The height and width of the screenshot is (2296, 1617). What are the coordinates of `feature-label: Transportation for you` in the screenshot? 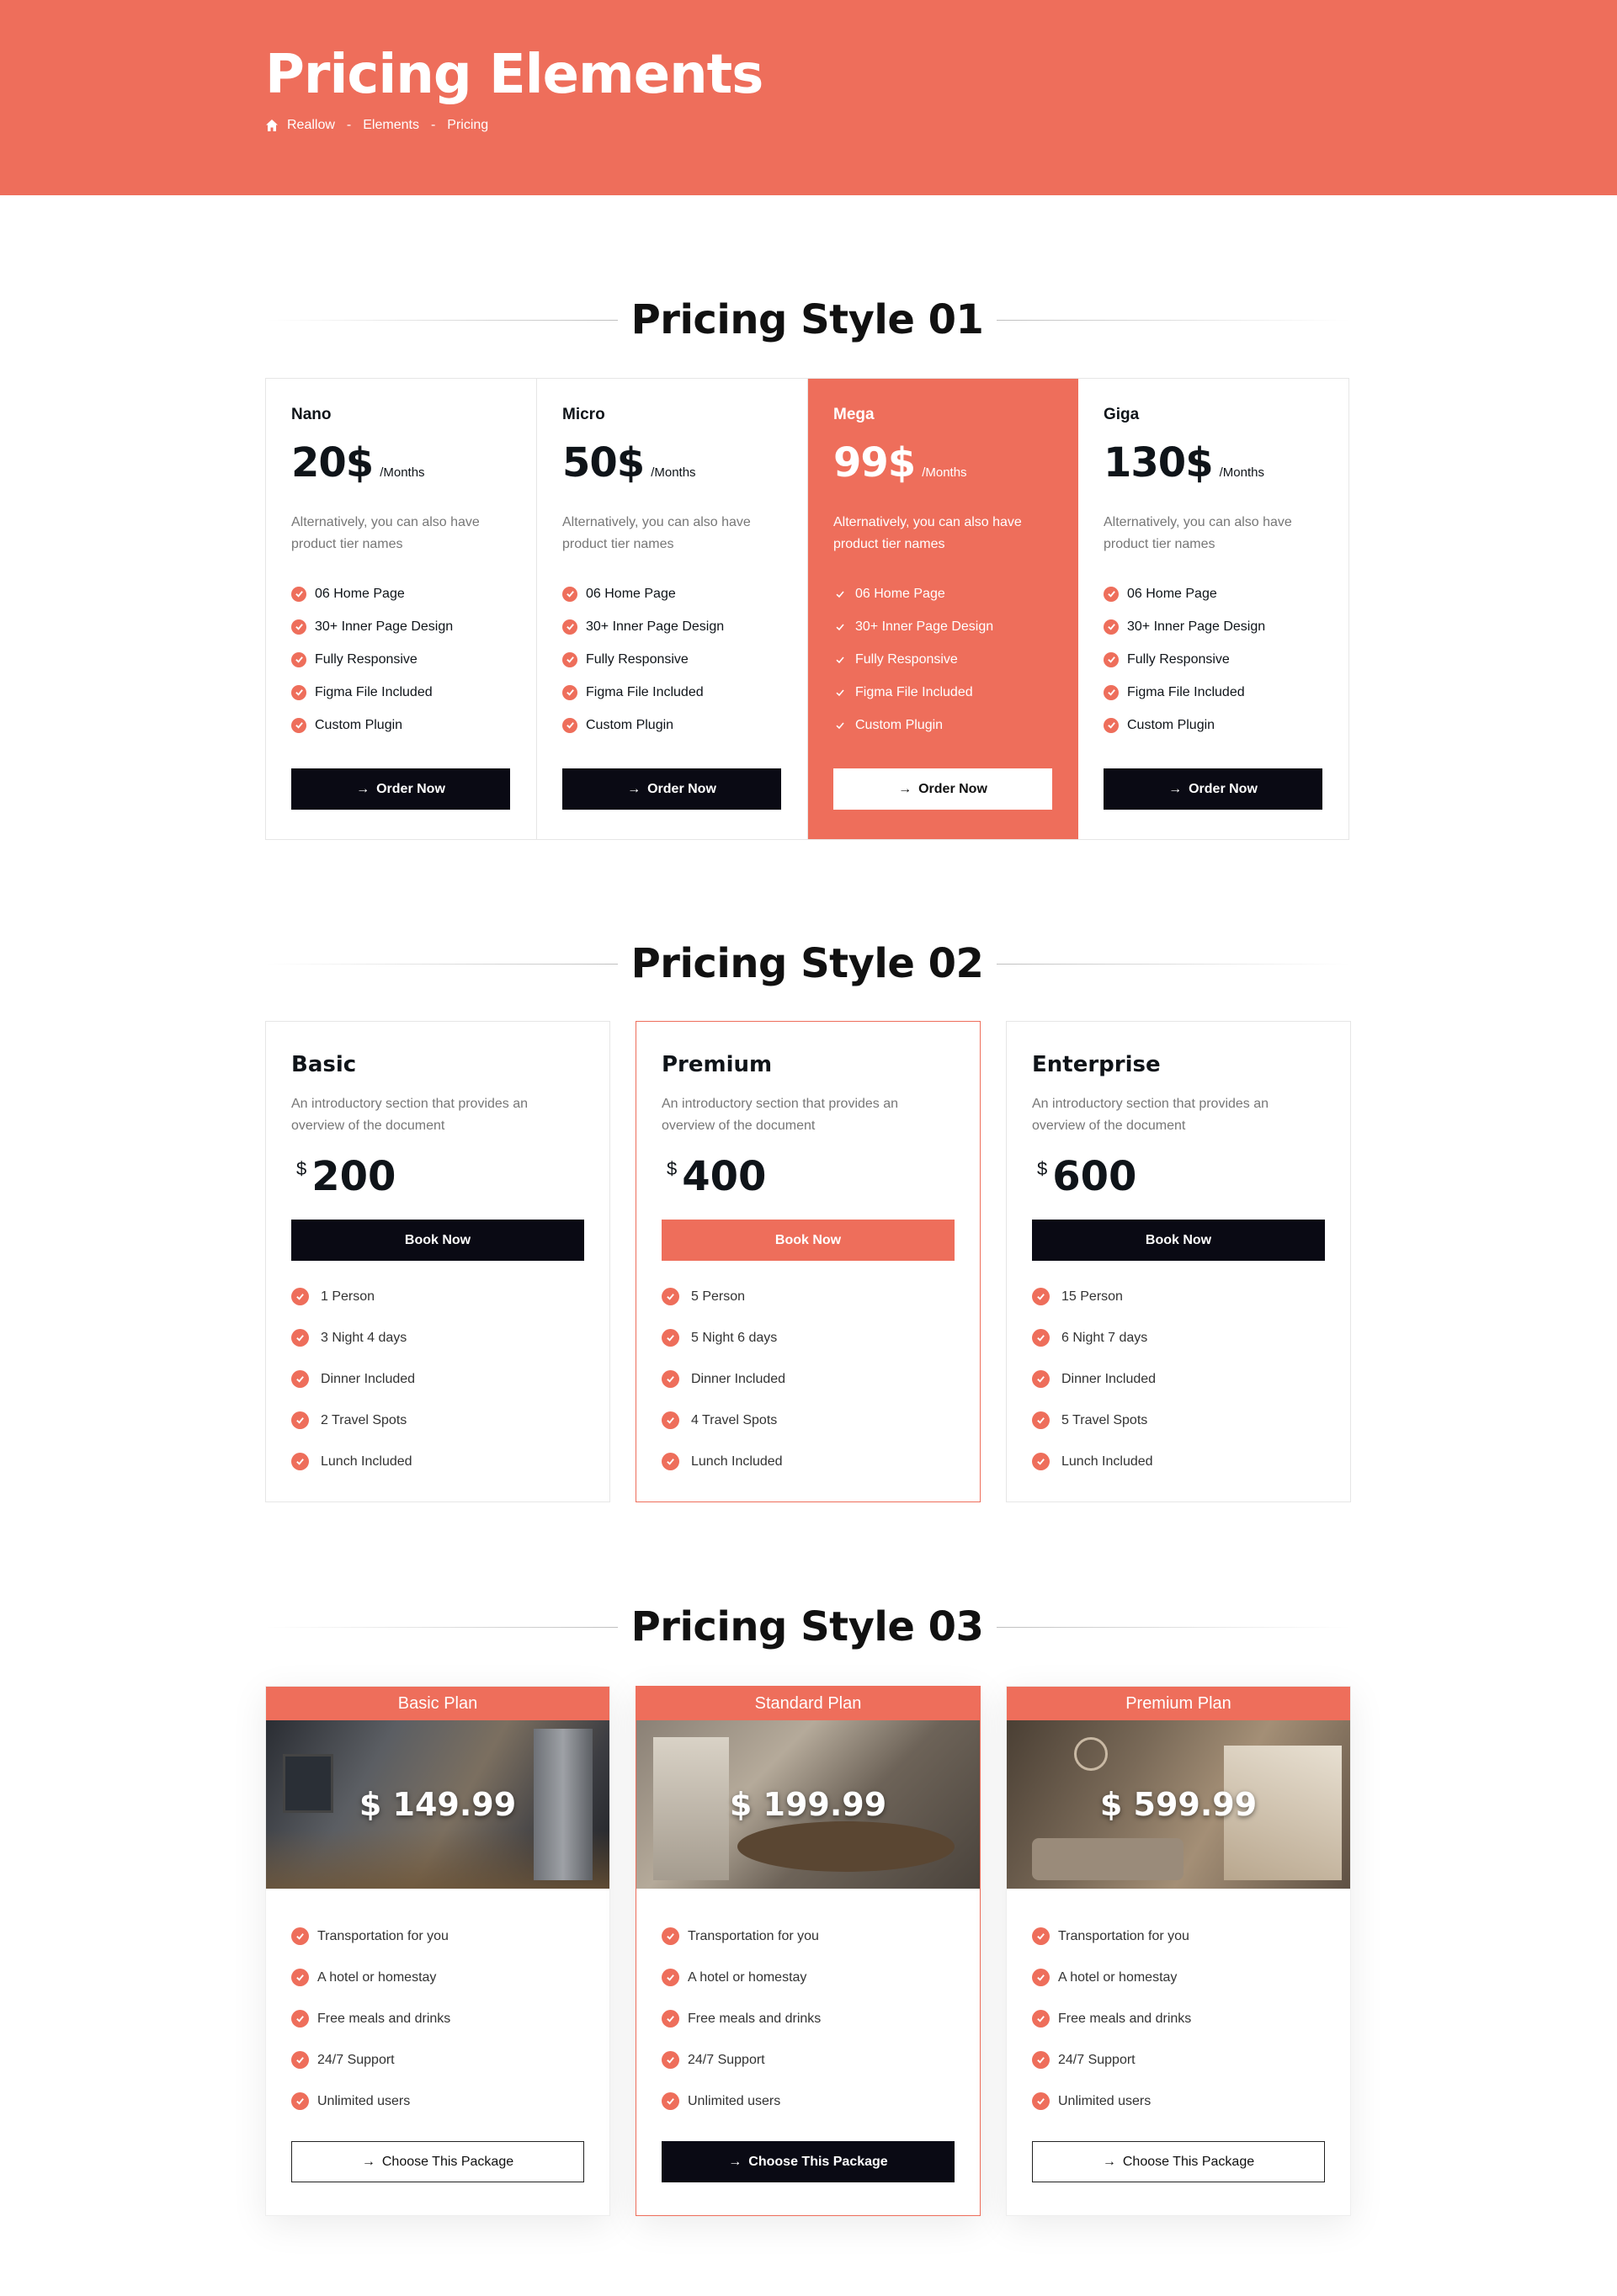 It's located at (1123, 1935).